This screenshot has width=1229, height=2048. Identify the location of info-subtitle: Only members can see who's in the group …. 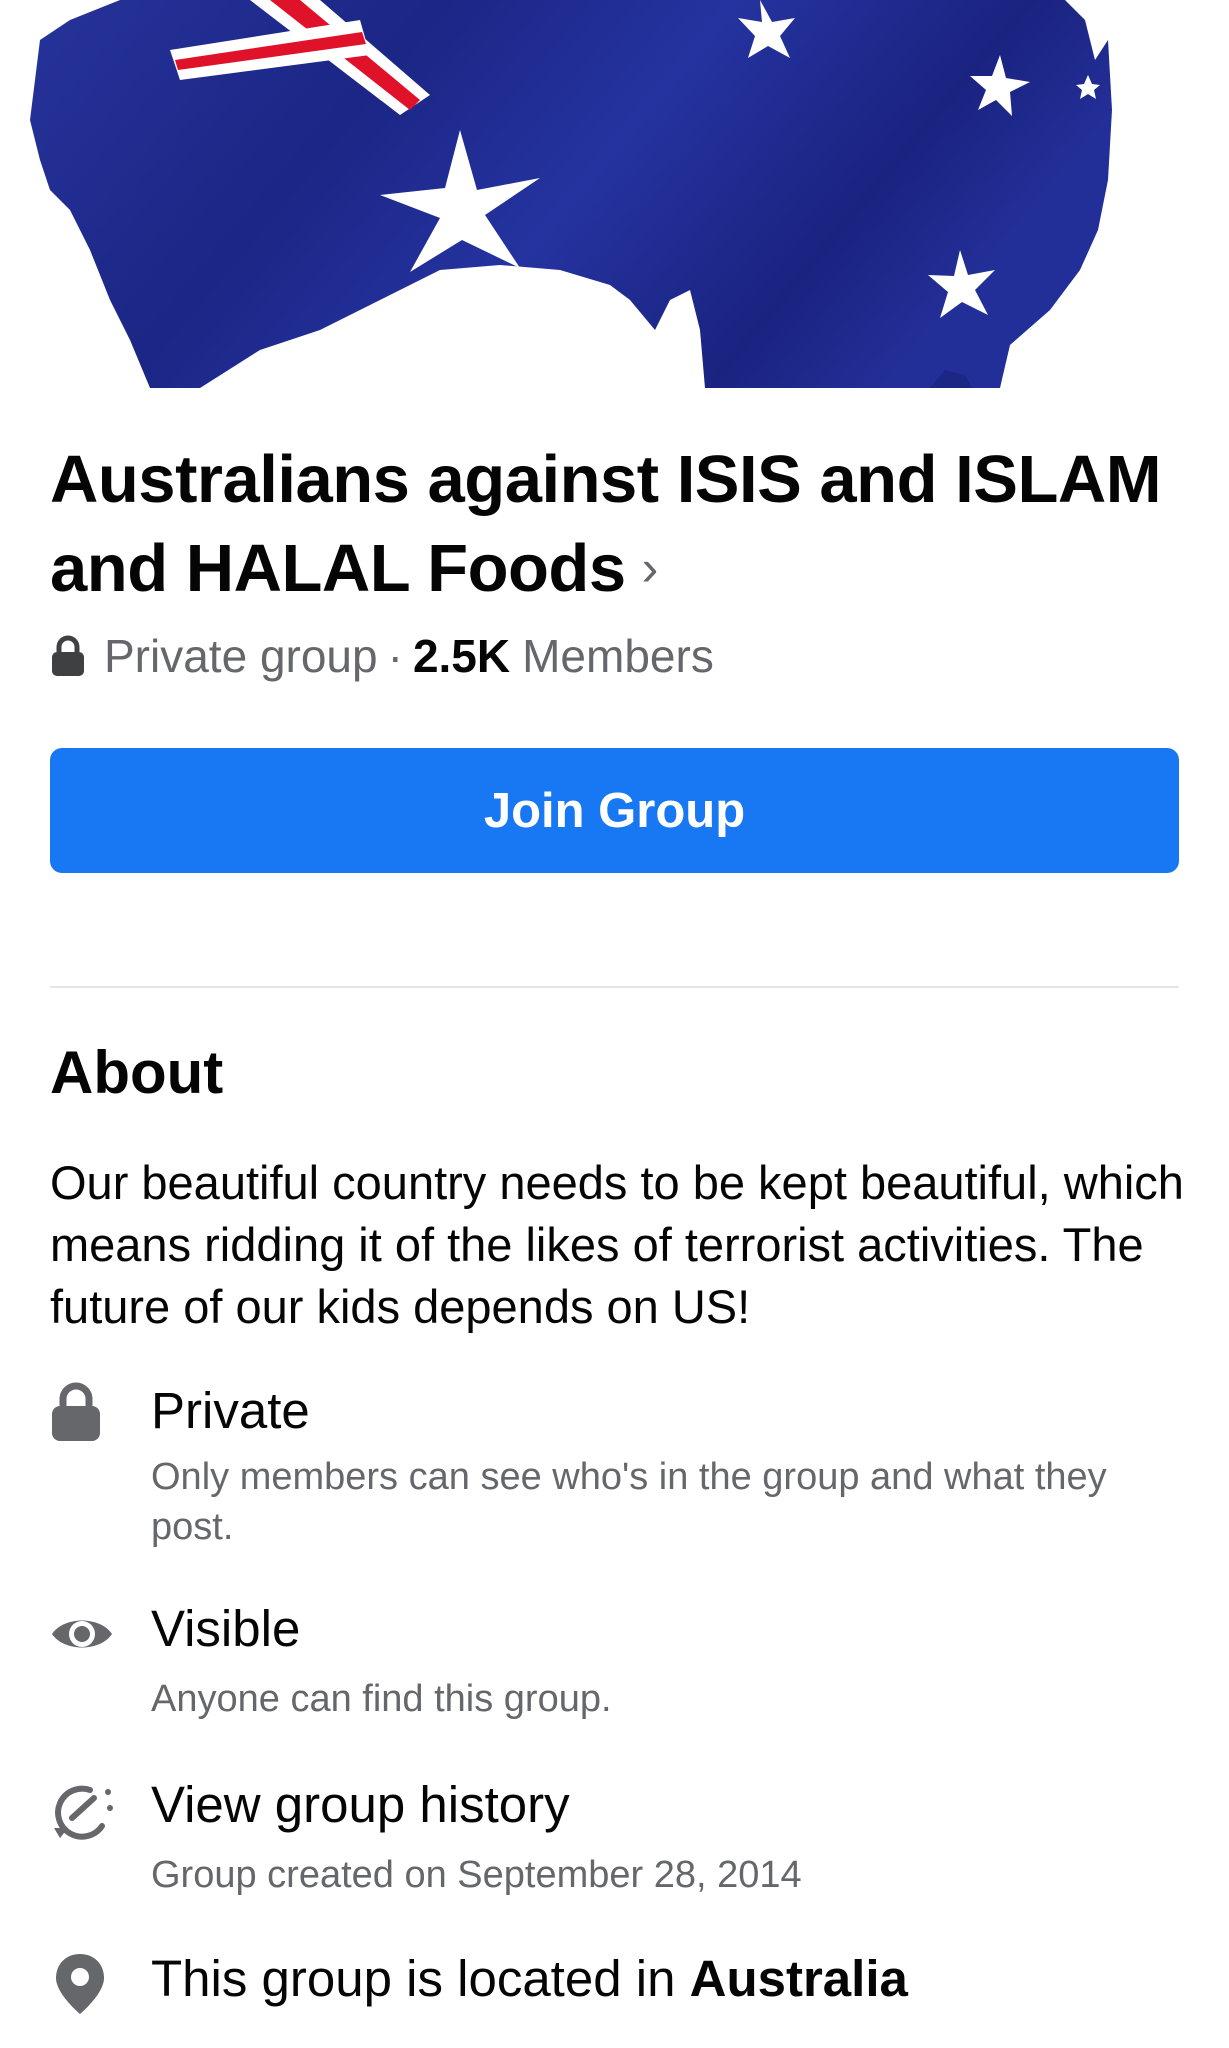
(629, 1502).